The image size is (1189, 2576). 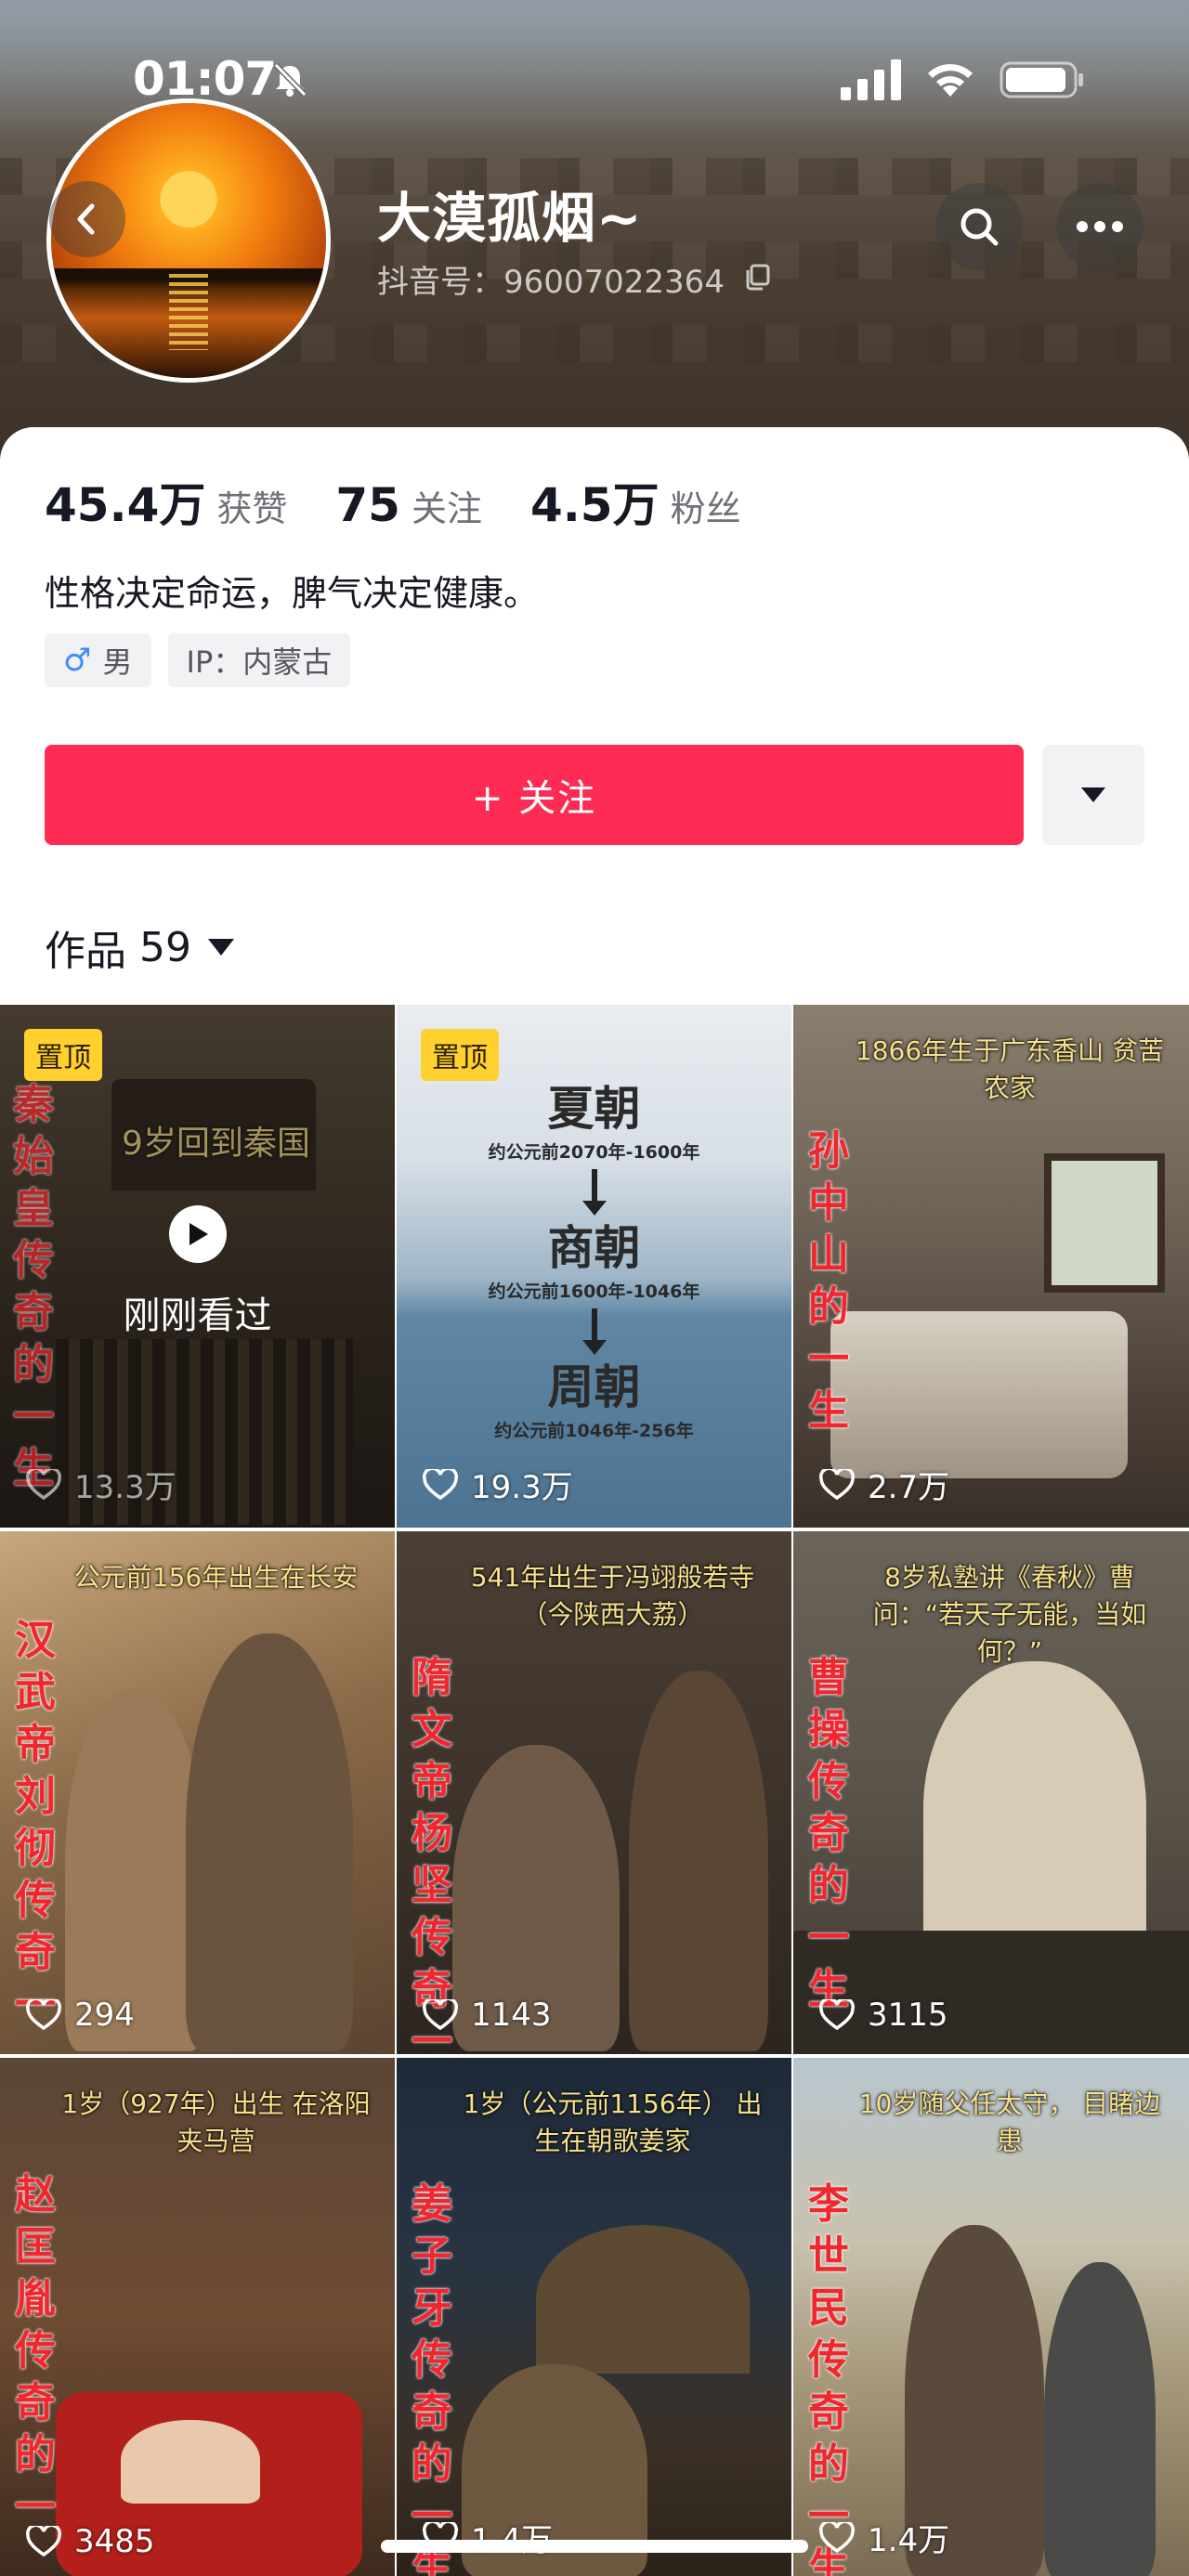 What do you see at coordinates (190, 2462) in the screenshot?
I see `baby` at bounding box center [190, 2462].